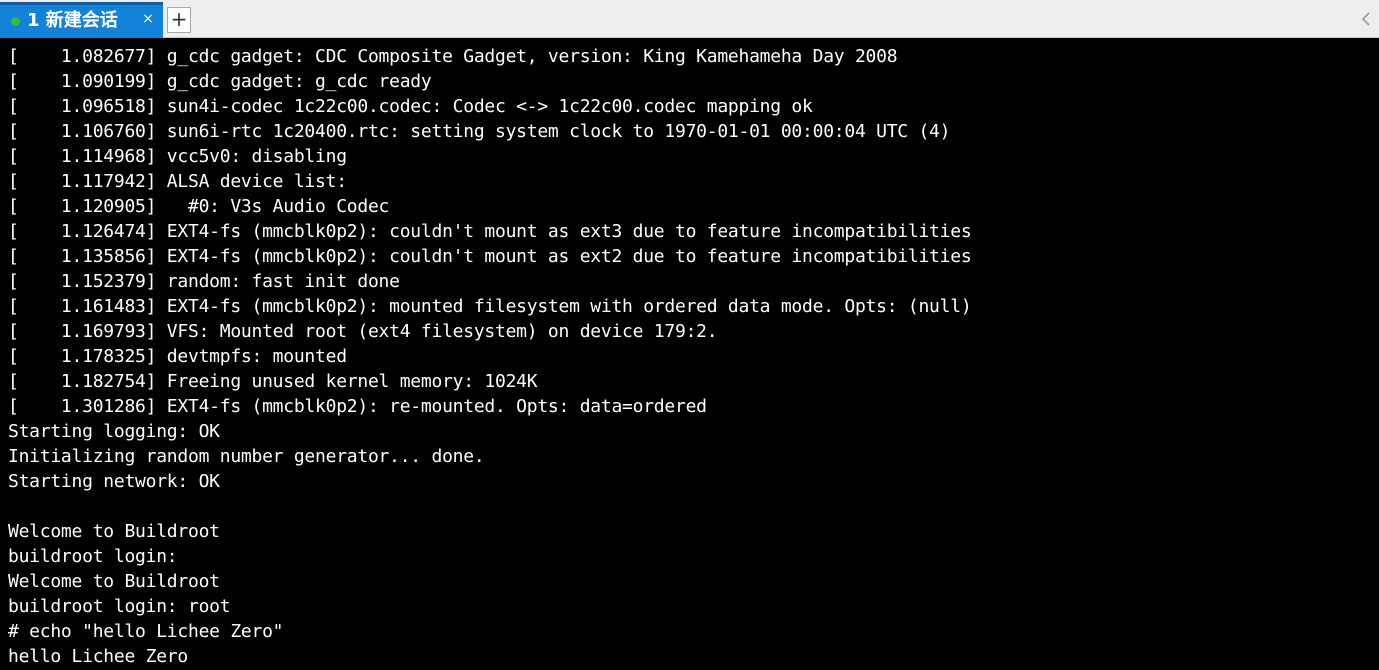 The image size is (1379, 670). What do you see at coordinates (15, 21) in the screenshot?
I see `connection-status-icon` at bounding box center [15, 21].